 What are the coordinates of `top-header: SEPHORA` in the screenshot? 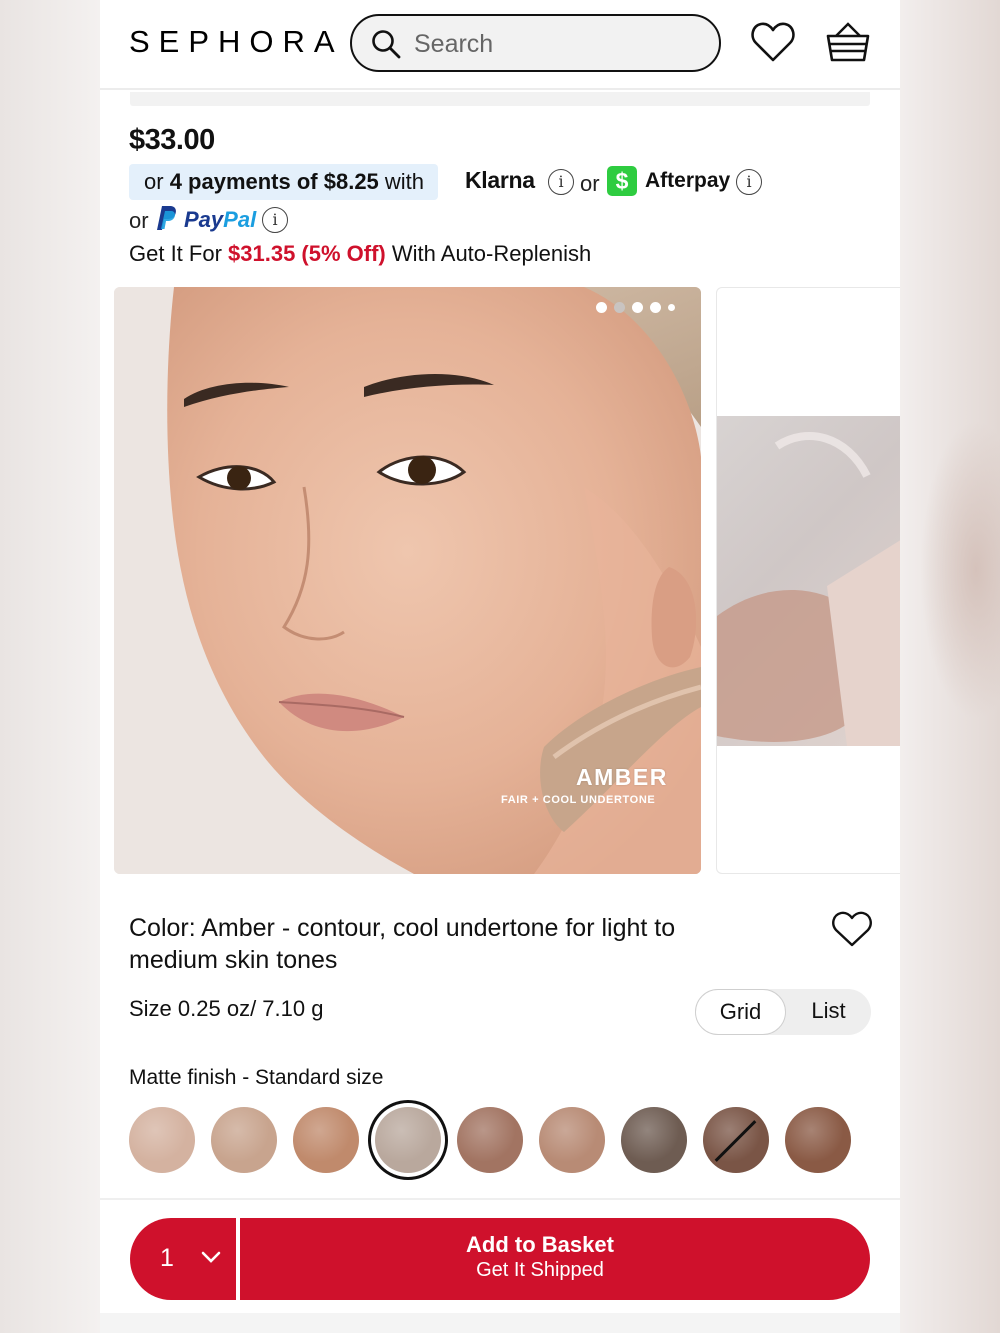 It's located at (500, 45).